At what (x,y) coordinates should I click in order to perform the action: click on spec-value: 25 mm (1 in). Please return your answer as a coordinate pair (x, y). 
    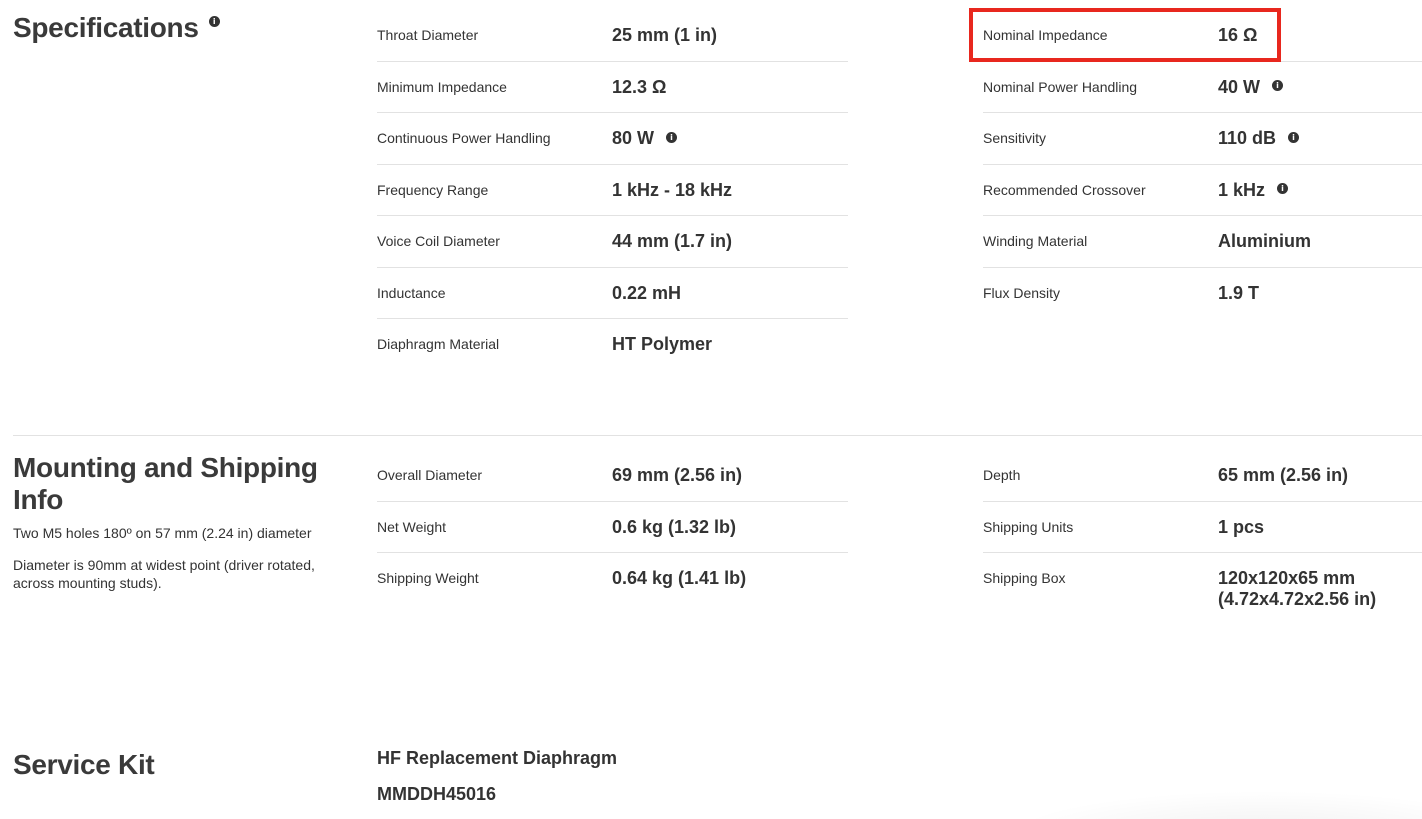
    Looking at the image, I should click on (665, 35).